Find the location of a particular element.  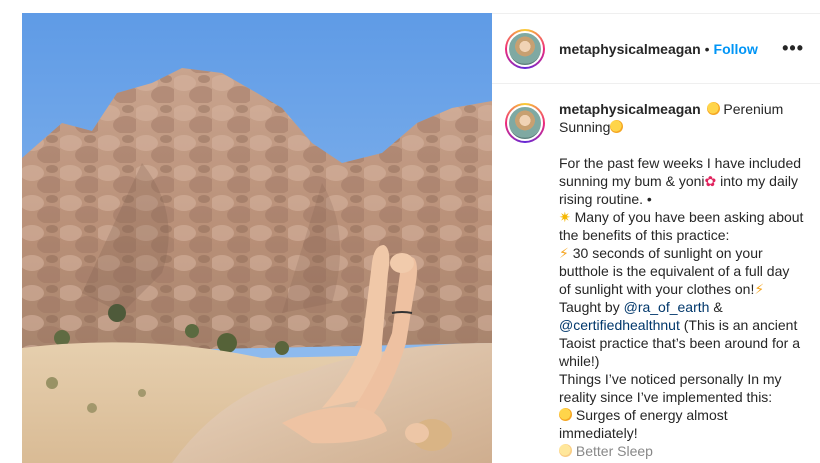

caption-line: butthole is the equivalent of a full day is located at coordinates (674, 271).